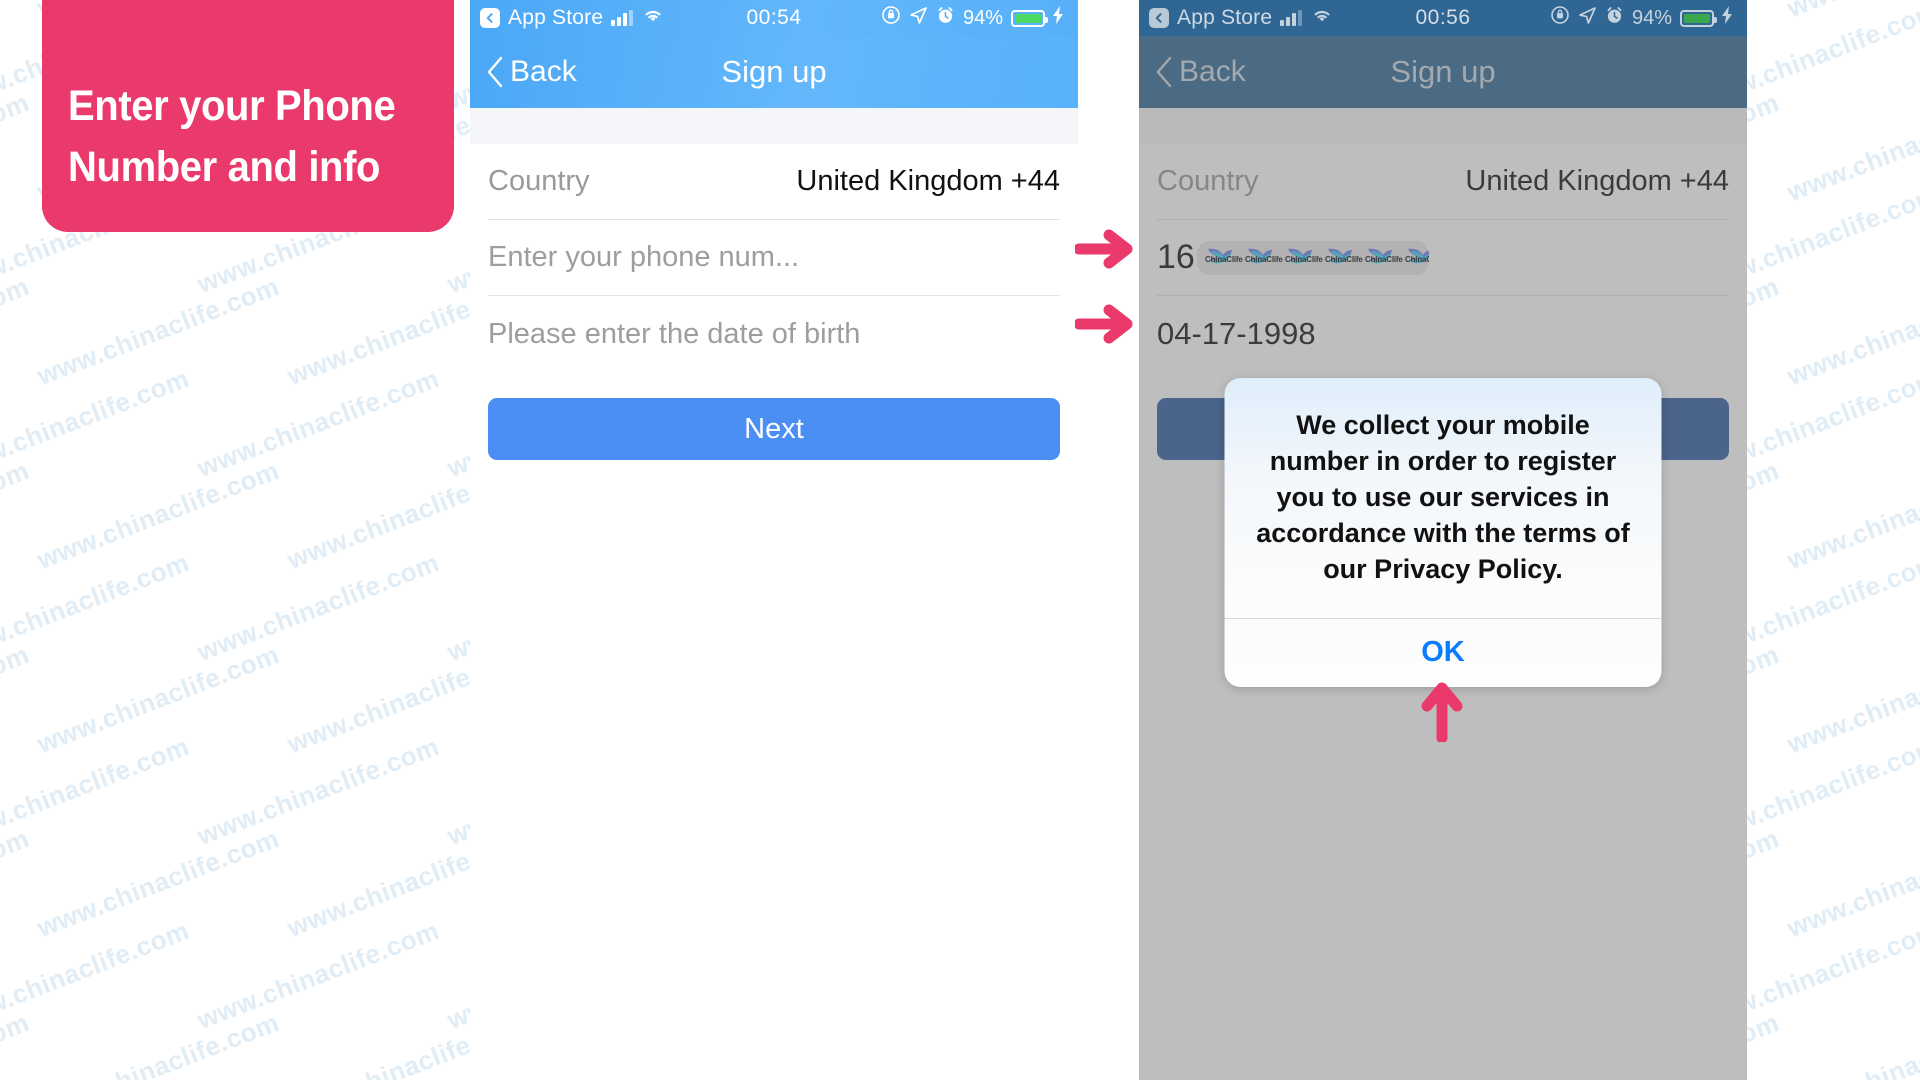 The height and width of the screenshot is (1080, 1920). I want to click on ok-button: OK, so click(1443, 653).